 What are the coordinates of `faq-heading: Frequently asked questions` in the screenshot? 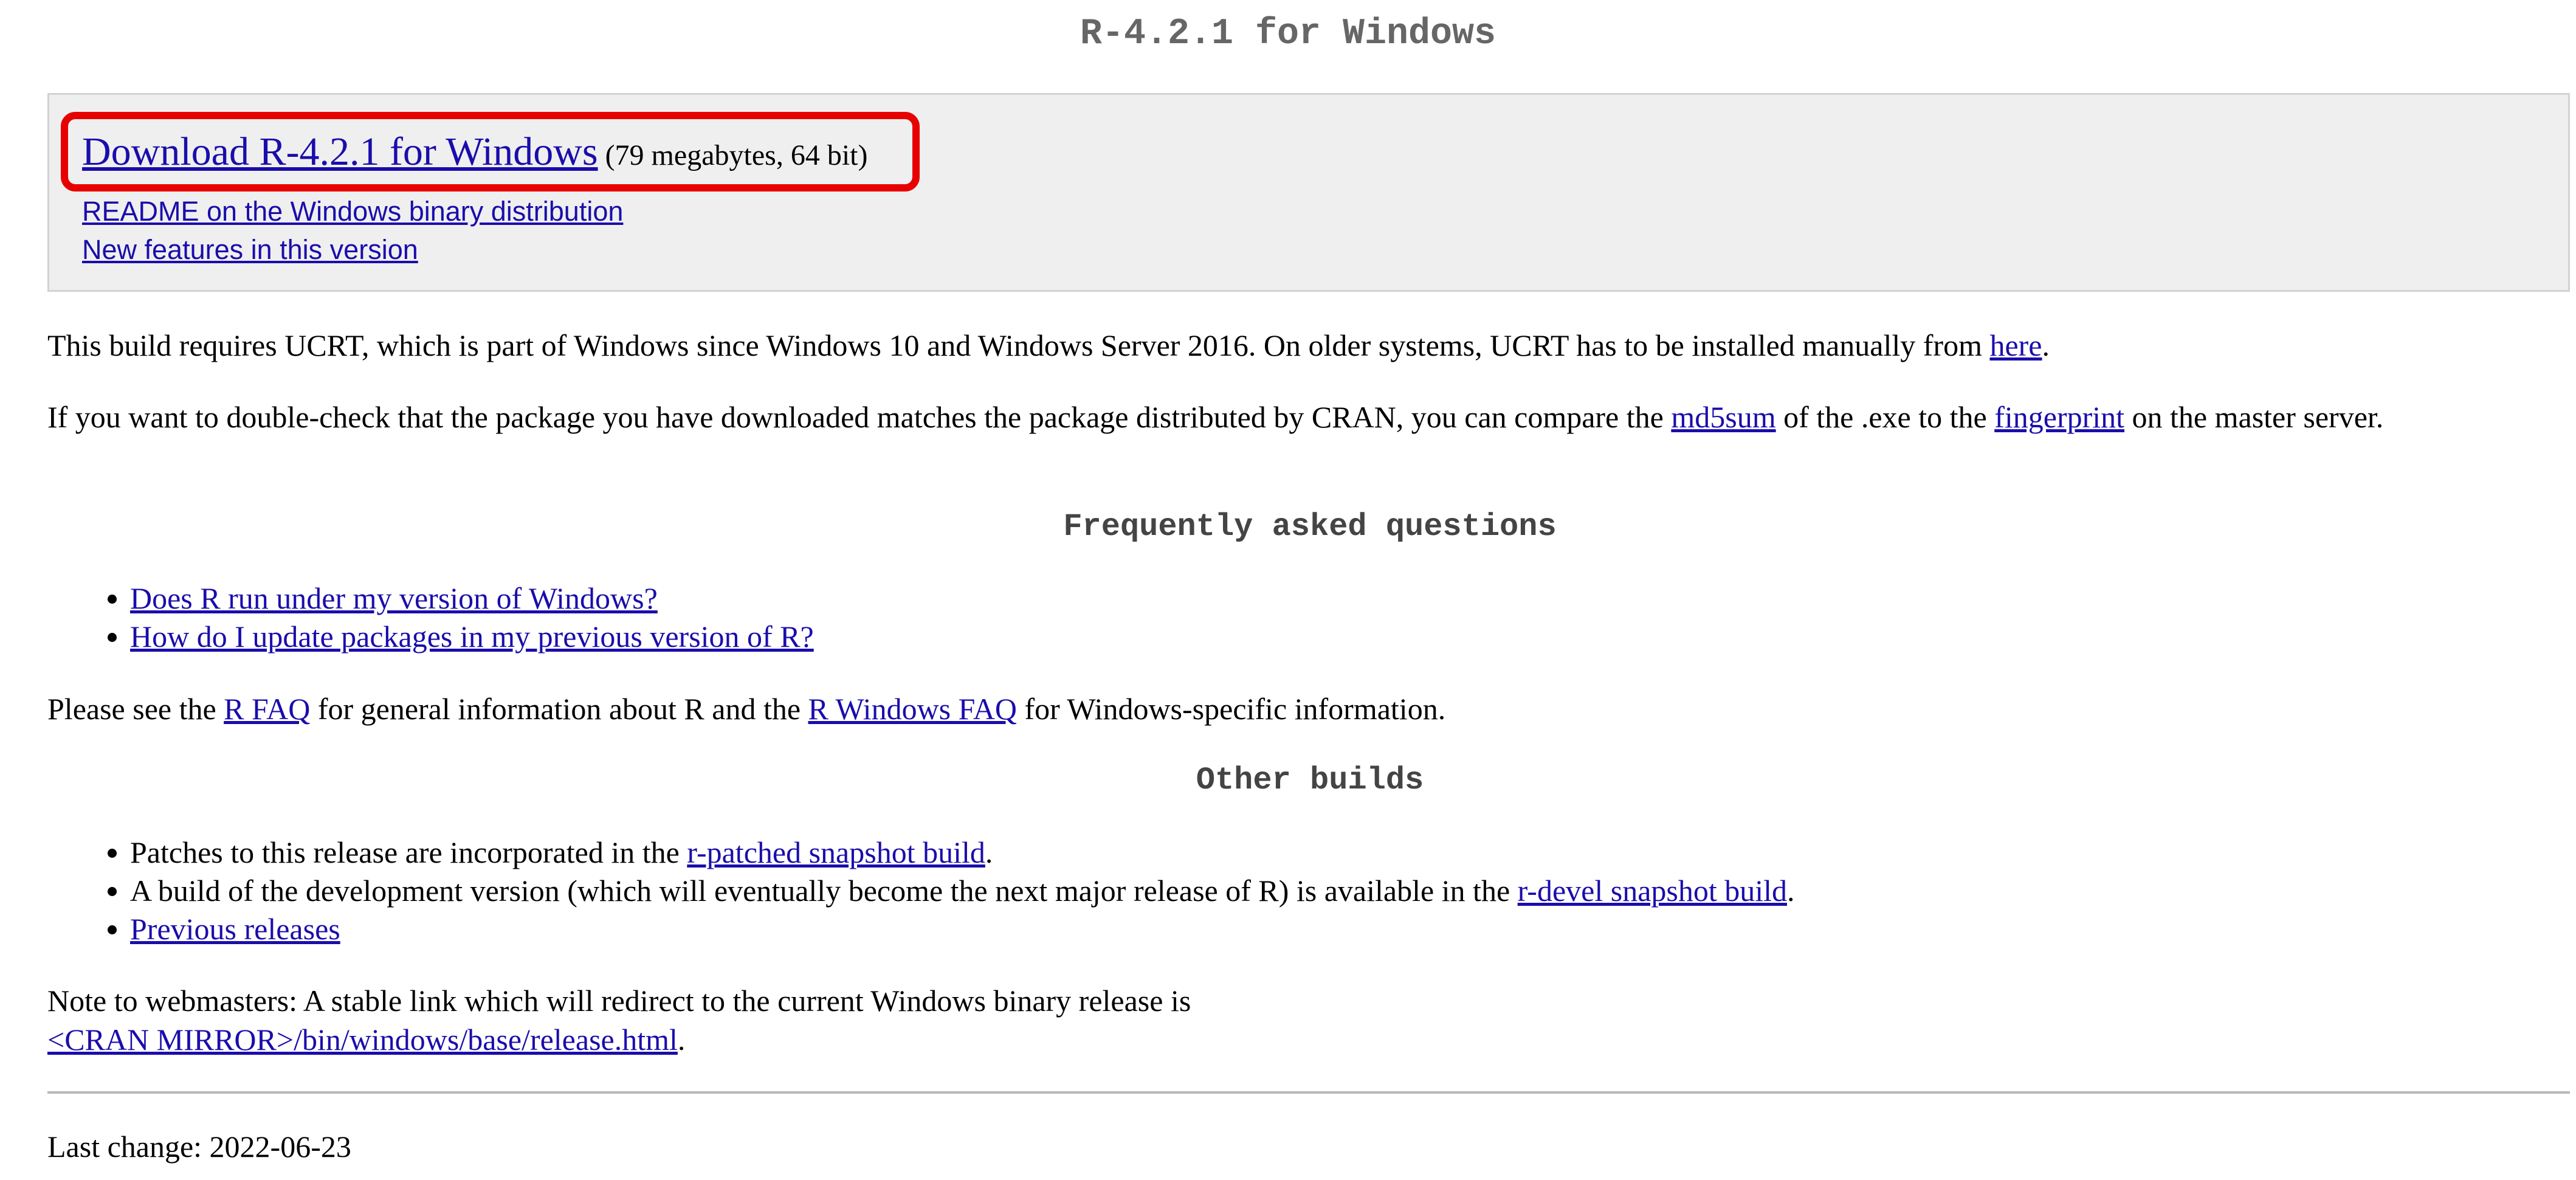 It's located at (1310, 527).